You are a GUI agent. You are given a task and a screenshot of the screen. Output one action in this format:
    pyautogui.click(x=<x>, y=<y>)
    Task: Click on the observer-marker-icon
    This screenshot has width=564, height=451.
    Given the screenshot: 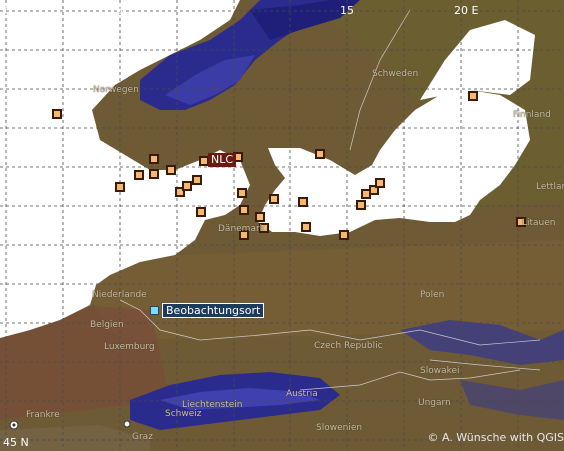 What is the action you would take?
    pyautogui.click(x=154, y=310)
    